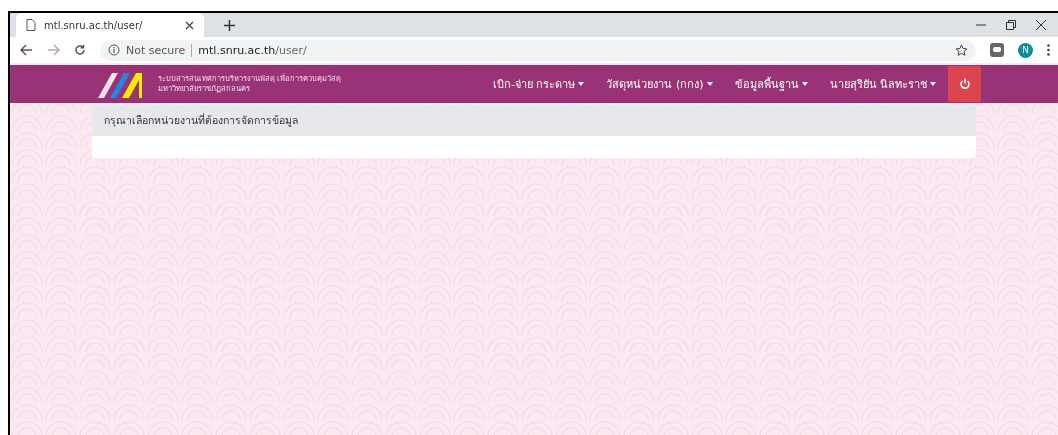 Image resolution: width=1058 pixels, height=435 pixels. I want to click on reload-icon, so click(80, 50).